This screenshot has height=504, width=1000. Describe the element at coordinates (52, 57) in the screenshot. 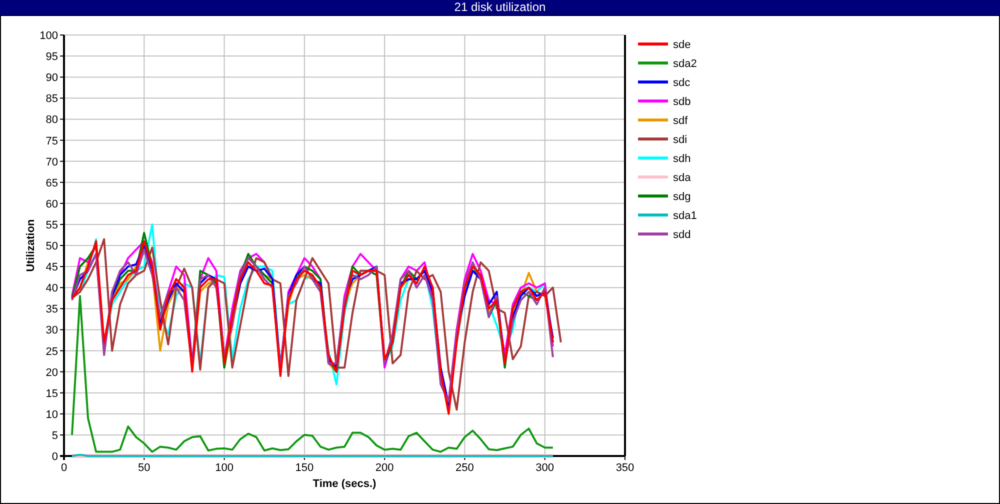

I see `tick-label: 95` at that location.